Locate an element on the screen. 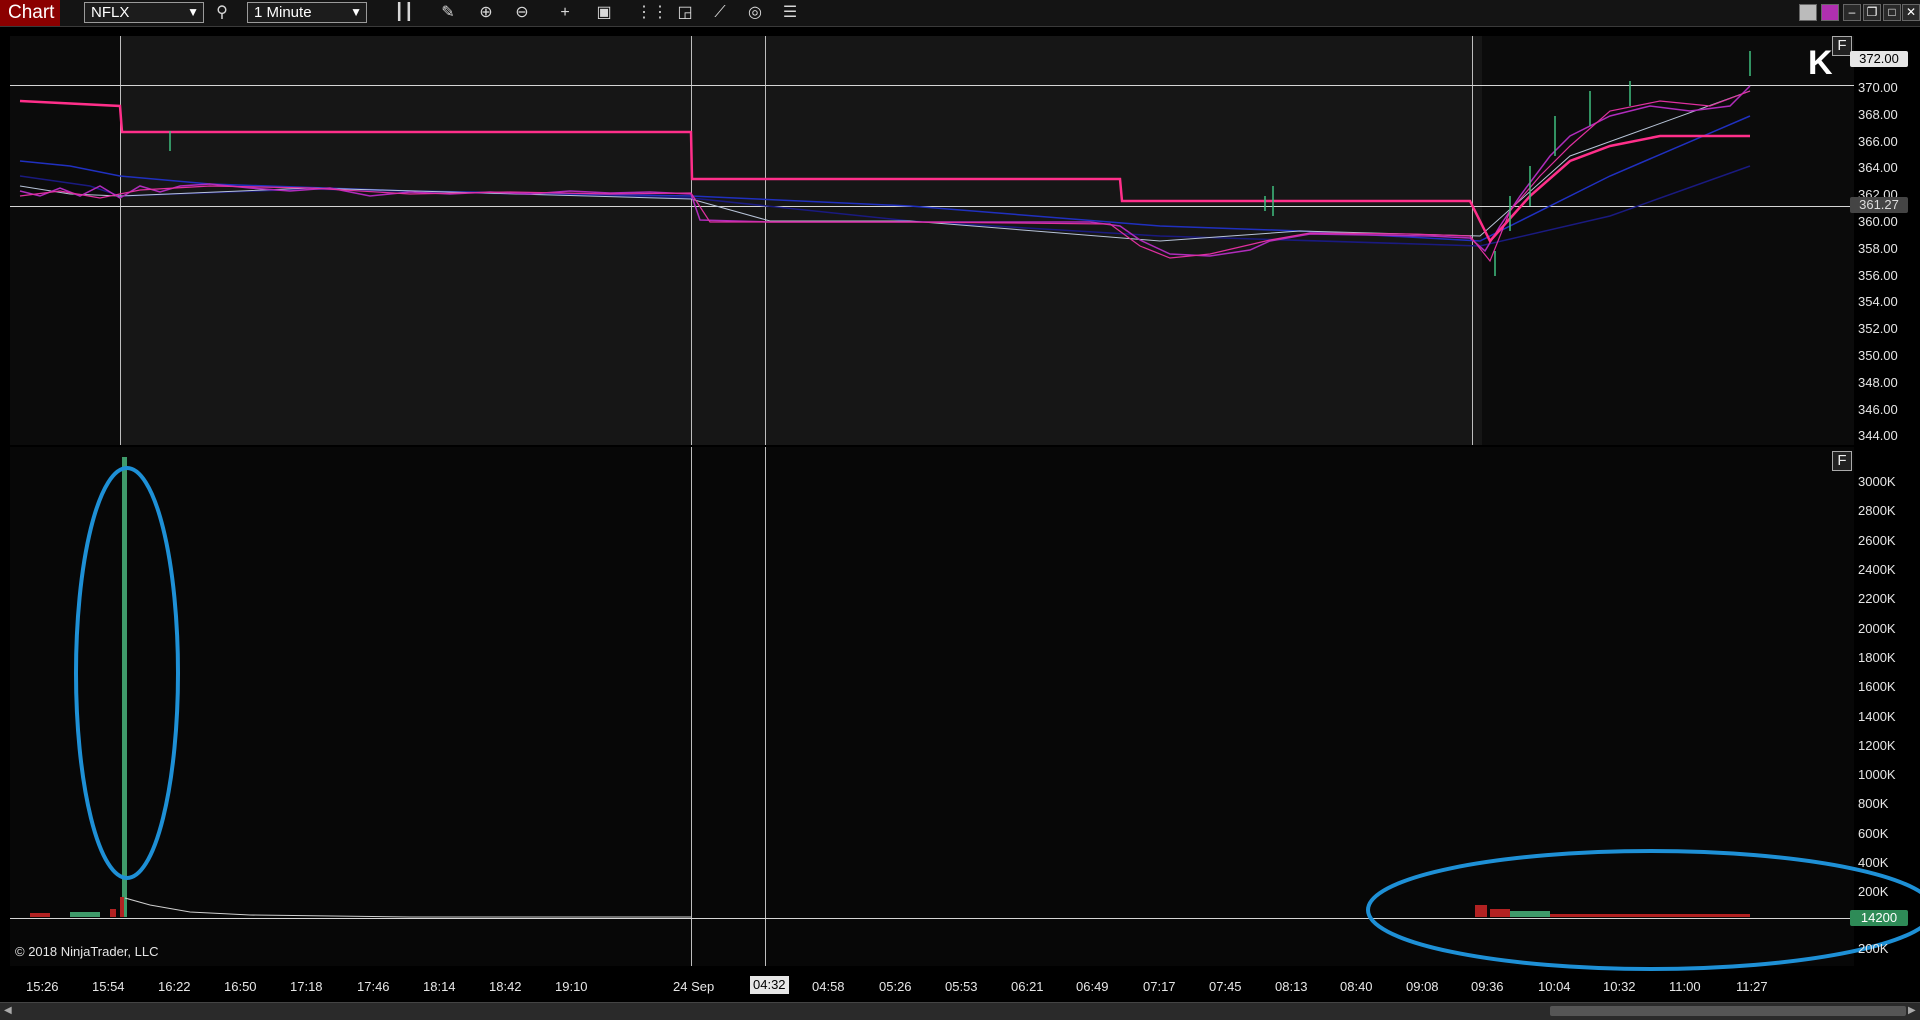 This screenshot has height=1020, width=1920. interval-selector: 1 Minute ▼ is located at coordinates (307, 12).